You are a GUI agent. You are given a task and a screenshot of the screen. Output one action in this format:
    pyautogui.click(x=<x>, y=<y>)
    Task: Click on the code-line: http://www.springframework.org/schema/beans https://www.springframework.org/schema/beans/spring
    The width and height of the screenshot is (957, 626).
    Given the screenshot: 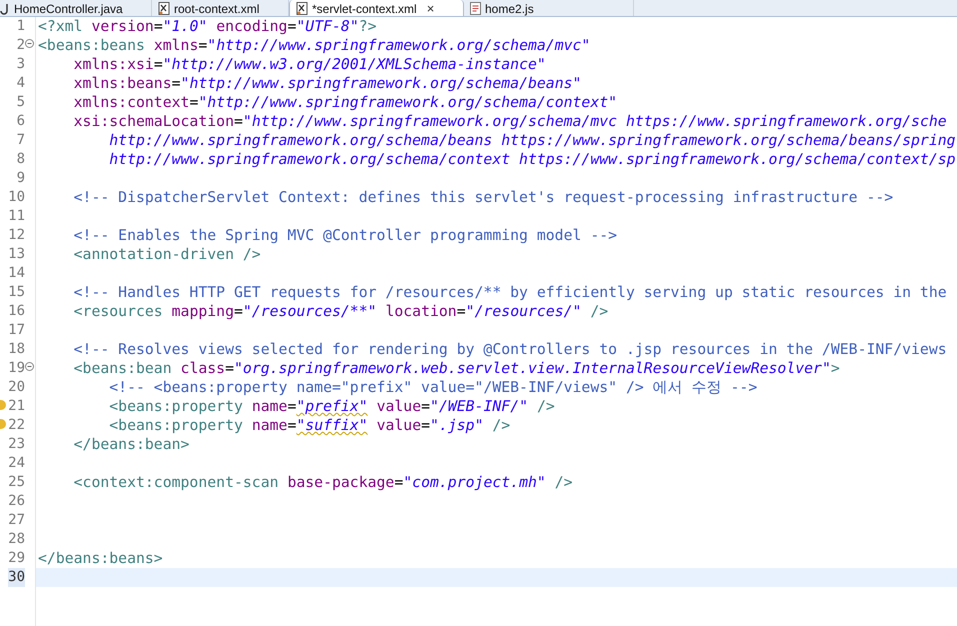 What is the action you would take?
    pyautogui.click(x=532, y=140)
    